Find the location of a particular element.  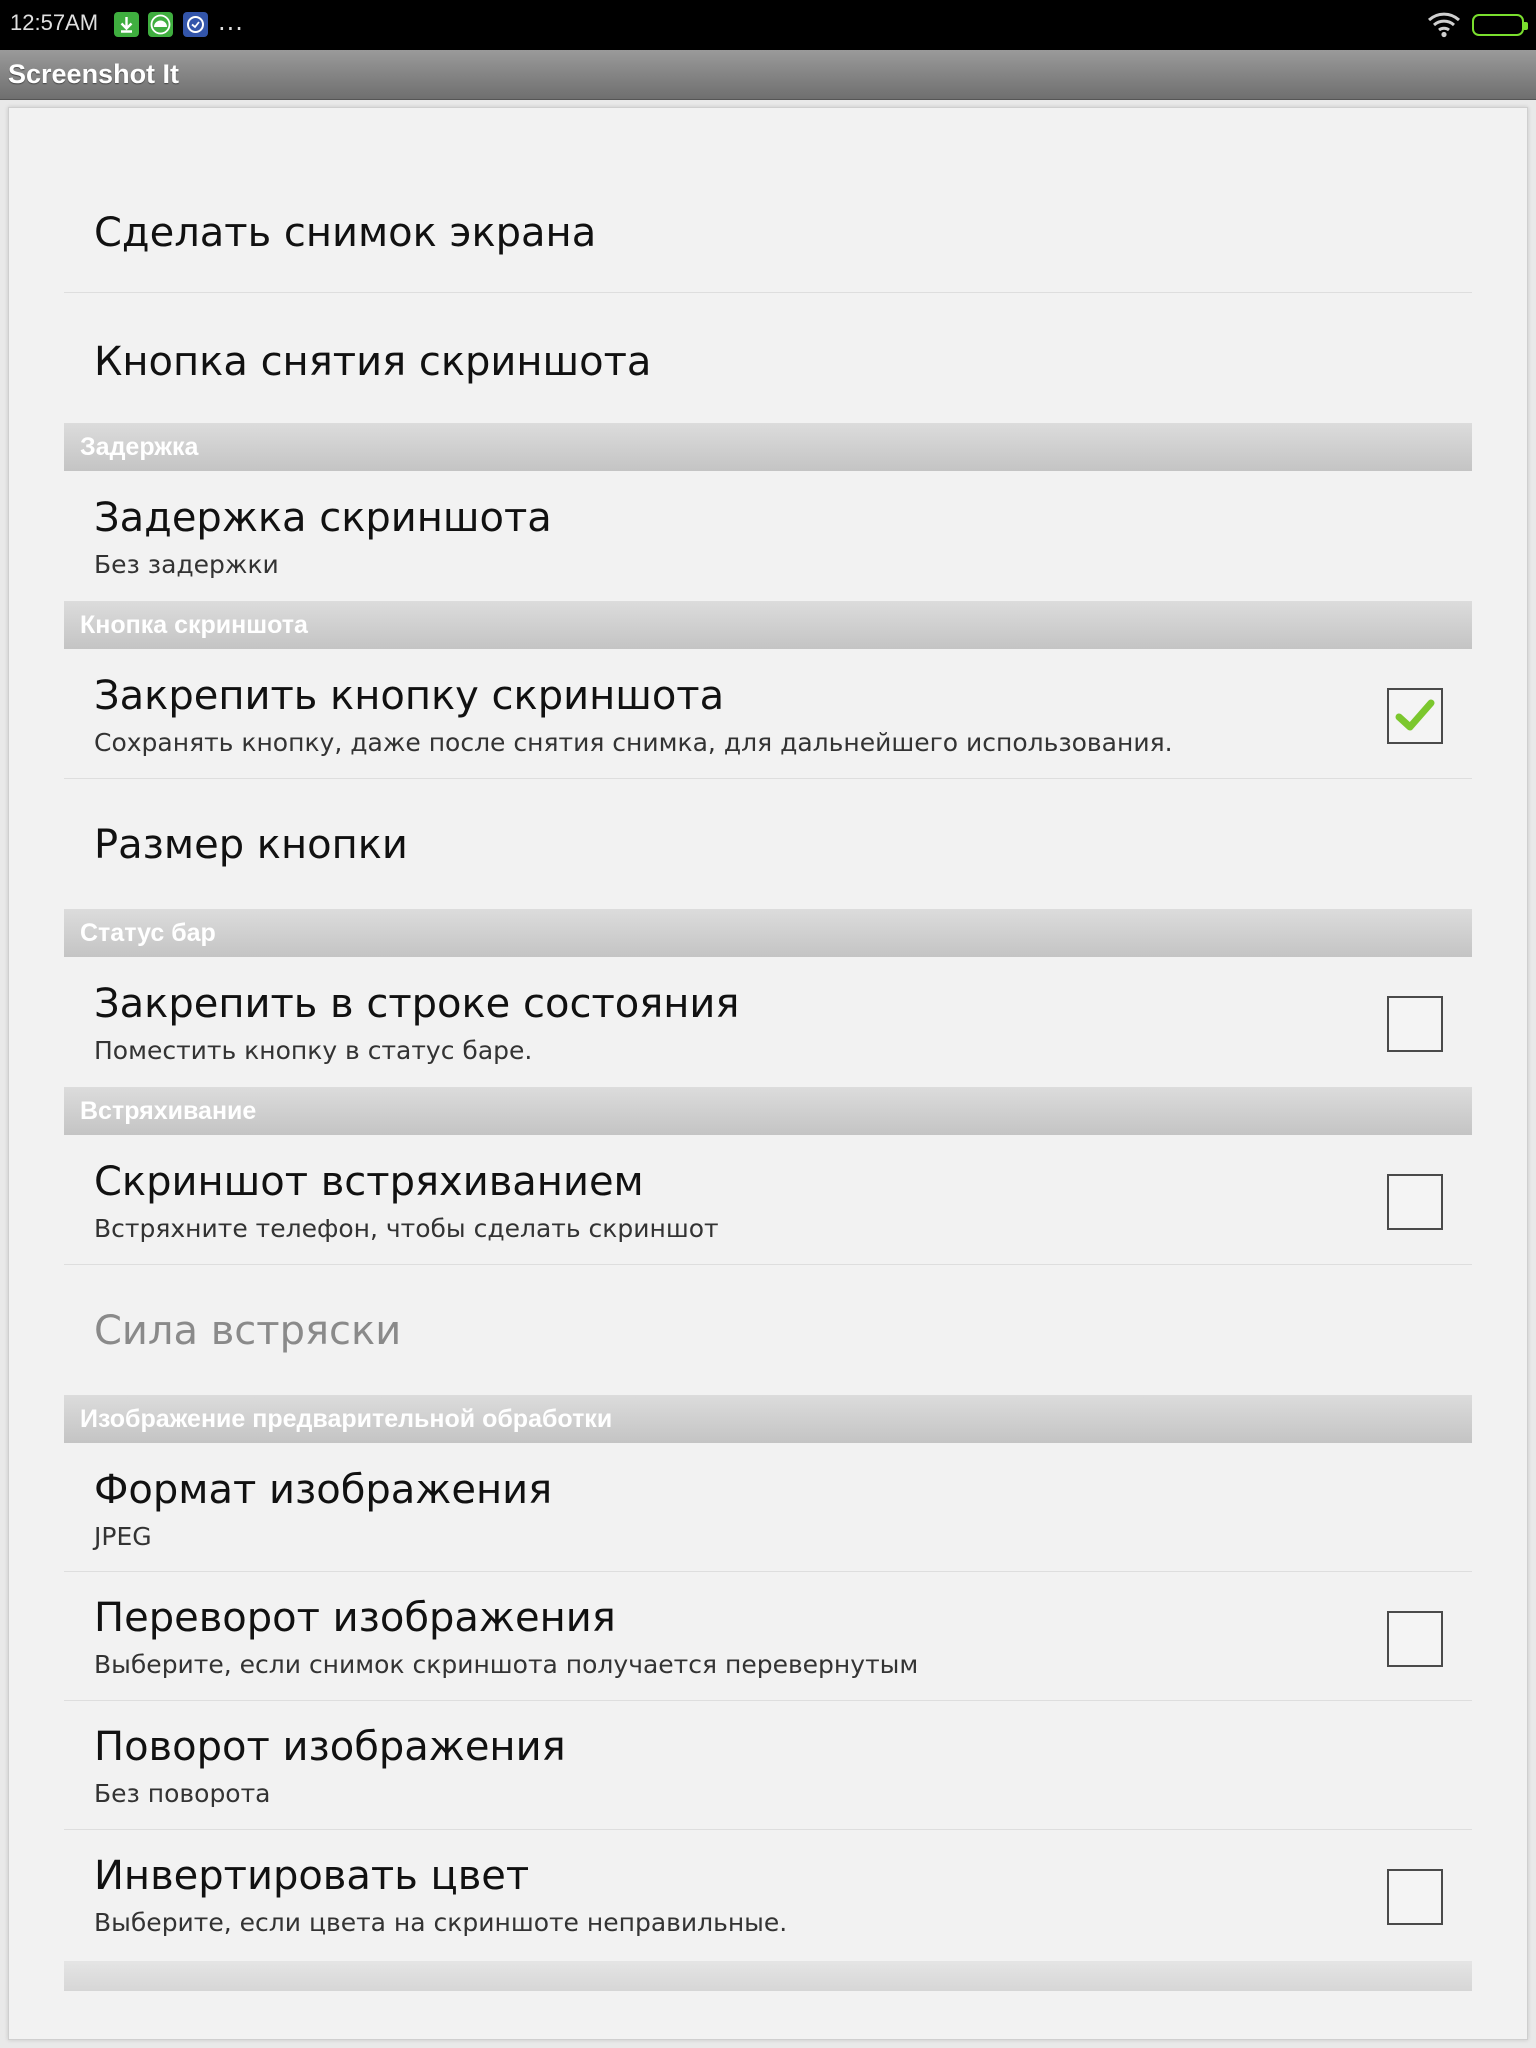

app-title: Screenshot It is located at coordinates (94, 74).